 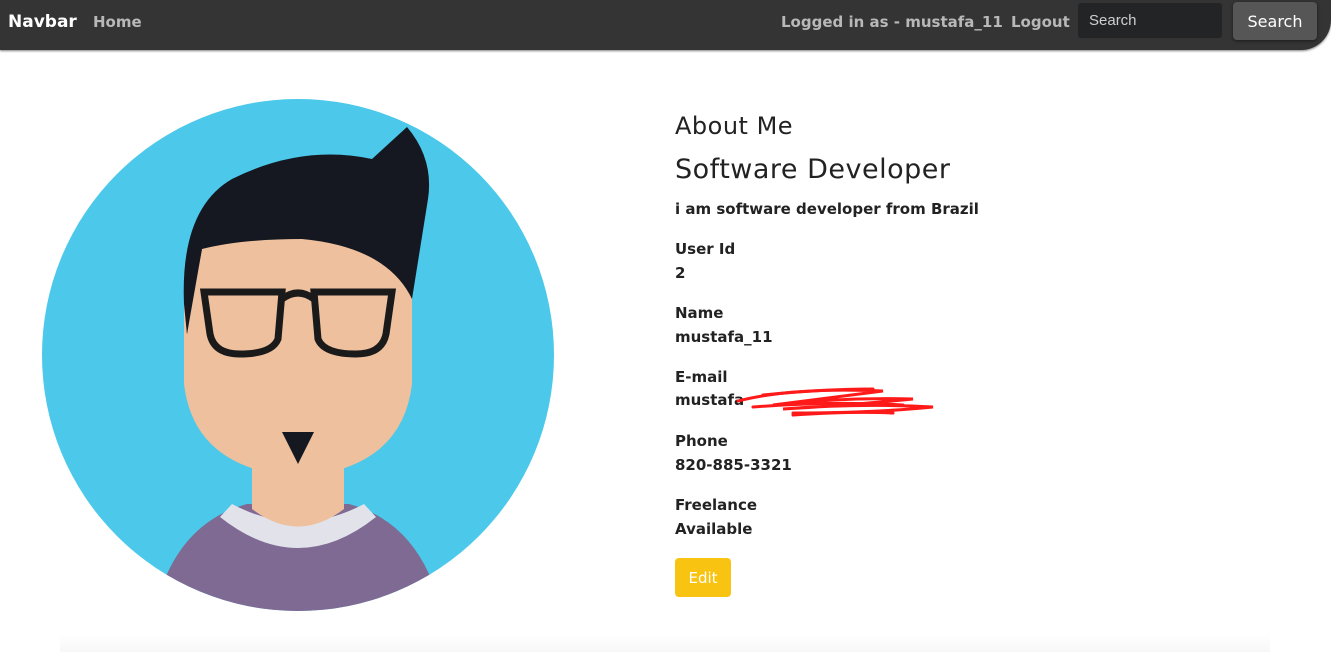 I want to click on user-id-label: User Id, so click(x=705, y=249).